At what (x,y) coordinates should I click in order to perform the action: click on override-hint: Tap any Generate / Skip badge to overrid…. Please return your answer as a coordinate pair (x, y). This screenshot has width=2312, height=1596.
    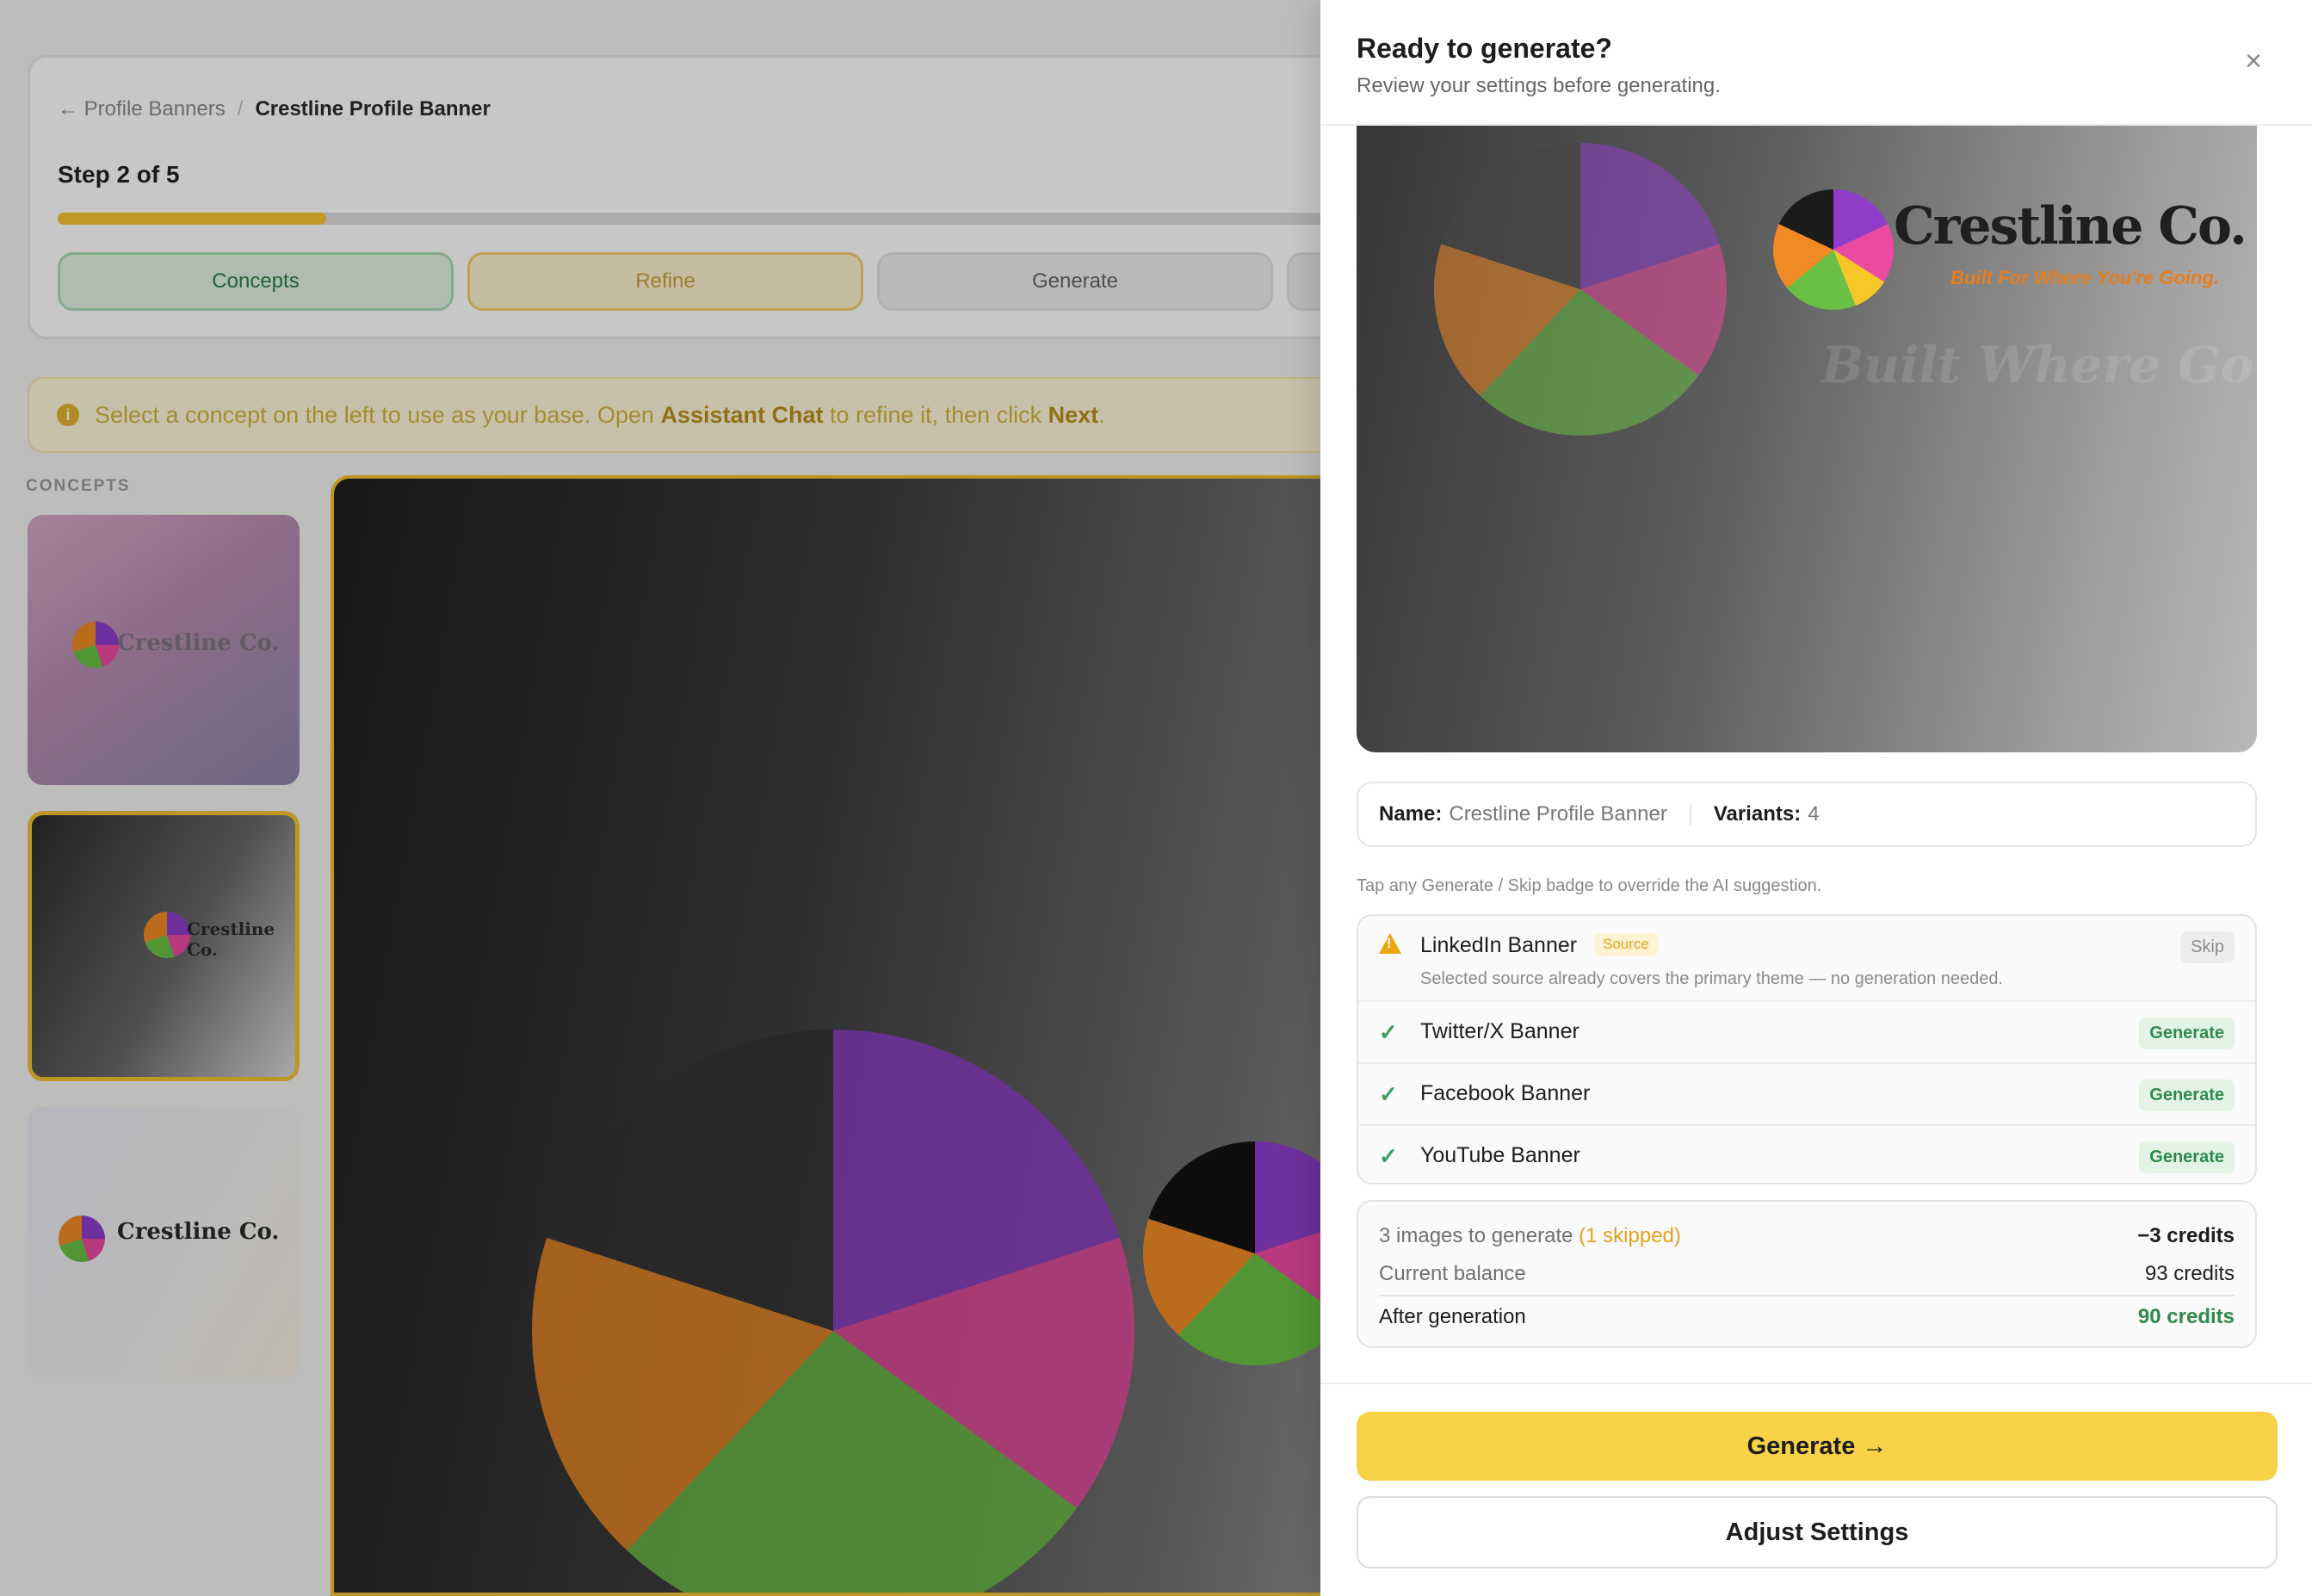
    Looking at the image, I should click on (1590, 885).